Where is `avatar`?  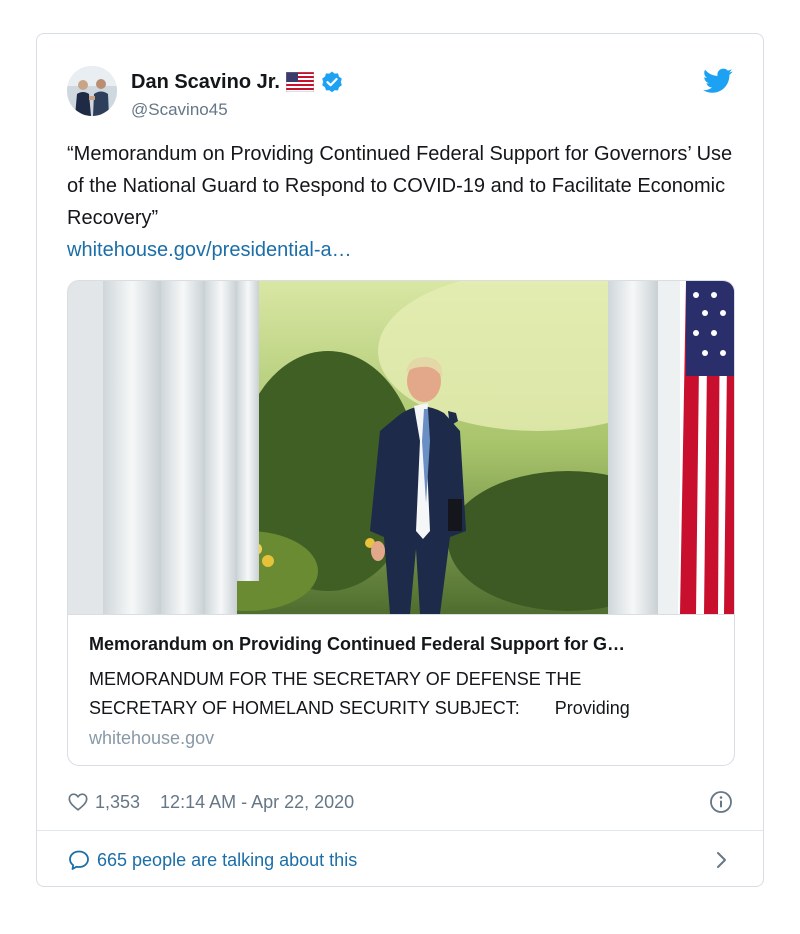 avatar is located at coordinates (92, 91).